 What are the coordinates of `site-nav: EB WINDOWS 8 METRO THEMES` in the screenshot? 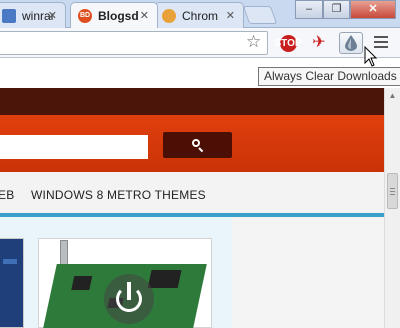 It's located at (192, 194).